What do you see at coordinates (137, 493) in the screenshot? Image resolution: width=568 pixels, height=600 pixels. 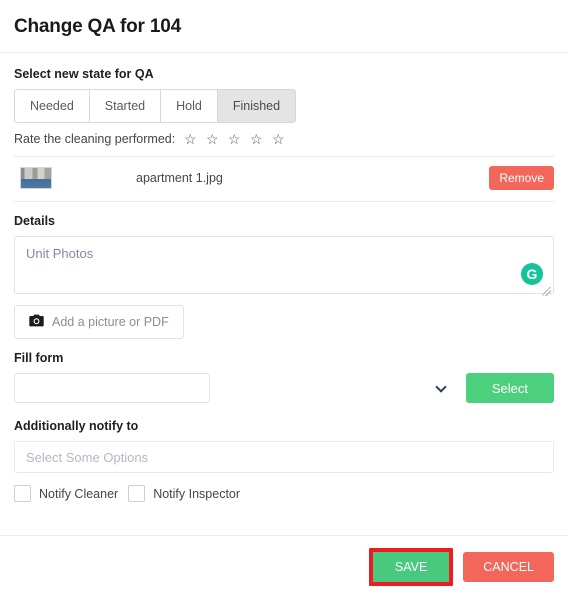 I see `notify-inspector-checkbox` at bounding box center [137, 493].